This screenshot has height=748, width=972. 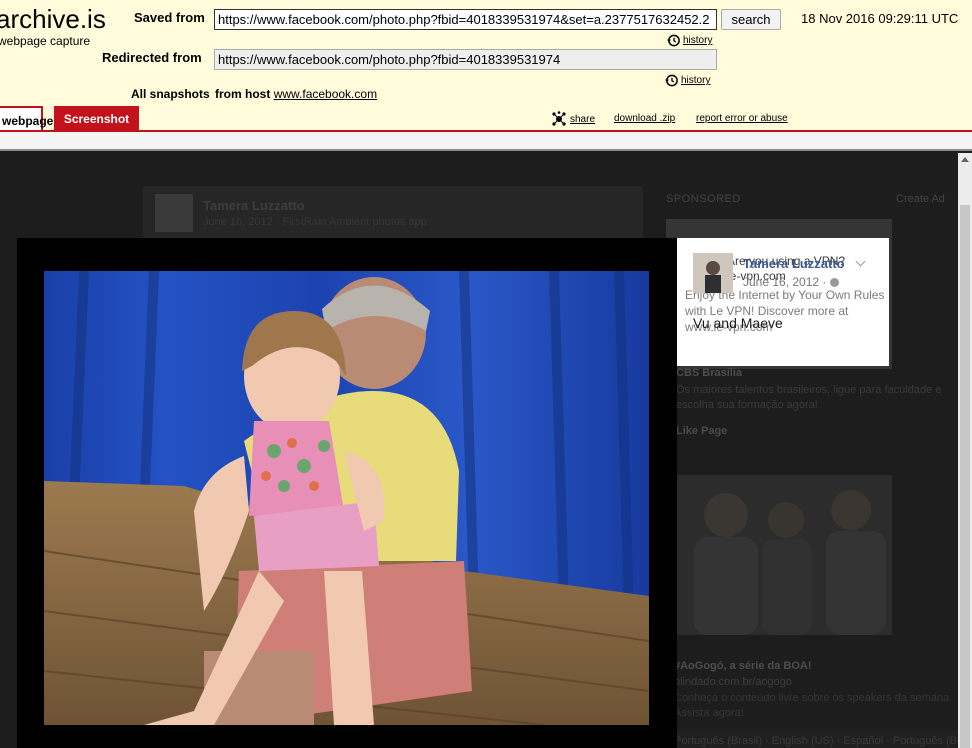 What do you see at coordinates (880, 18) in the screenshot?
I see `capture-timestamp: 18 Nov 2016 09:29:11 UTC` at bounding box center [880, 18].